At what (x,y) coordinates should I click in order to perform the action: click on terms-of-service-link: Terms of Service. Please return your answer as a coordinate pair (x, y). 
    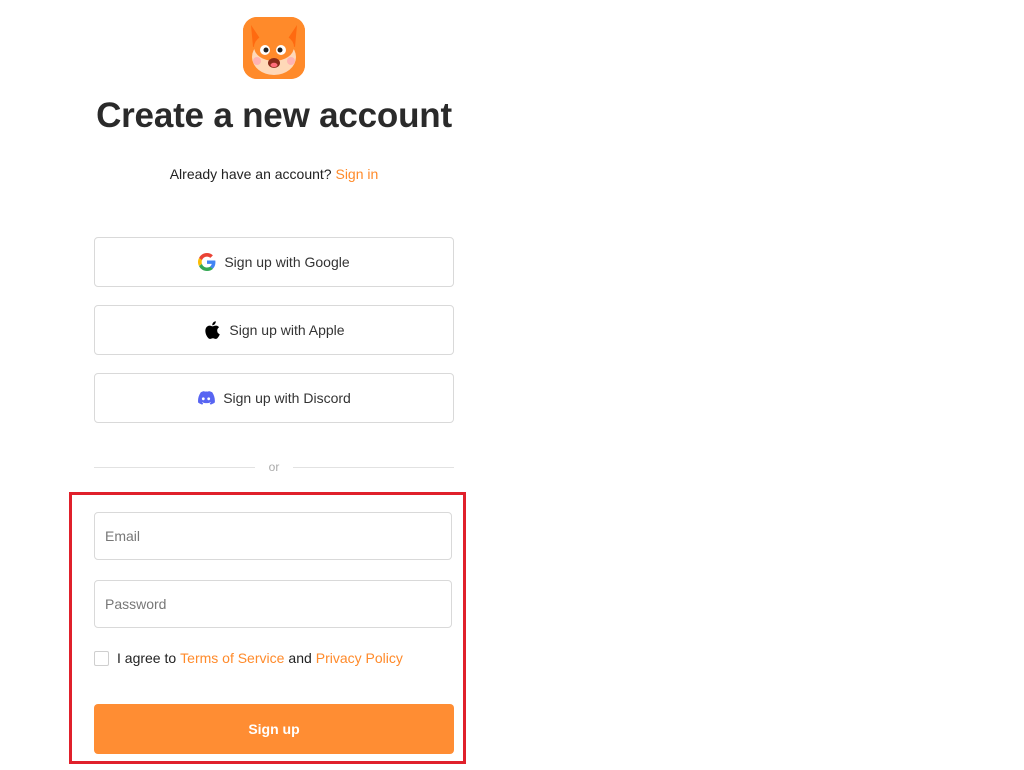
    Looking at the image, I should click on (232, 658).